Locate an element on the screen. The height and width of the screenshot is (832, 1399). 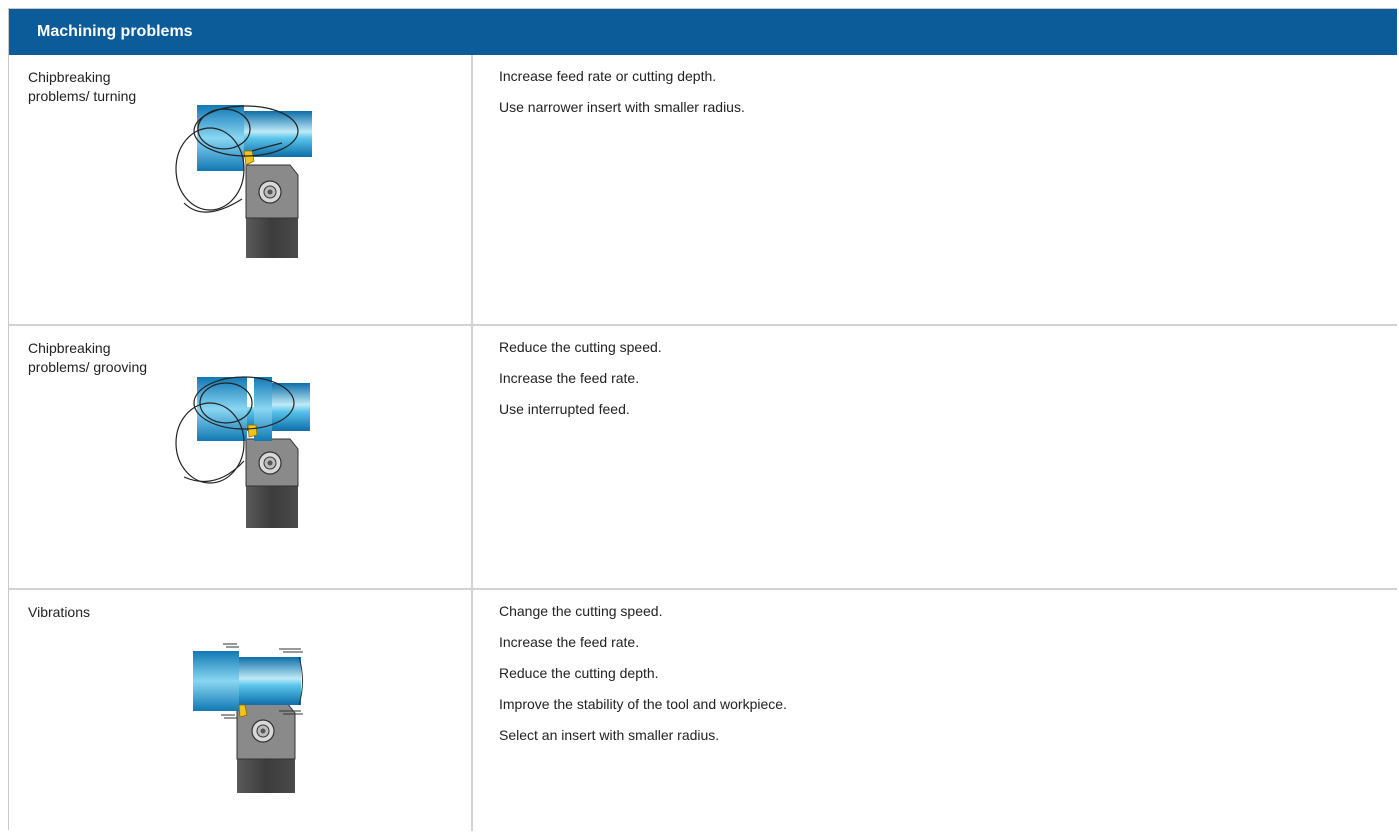
table-title: Machining problems is located at coordinates (115, 31).